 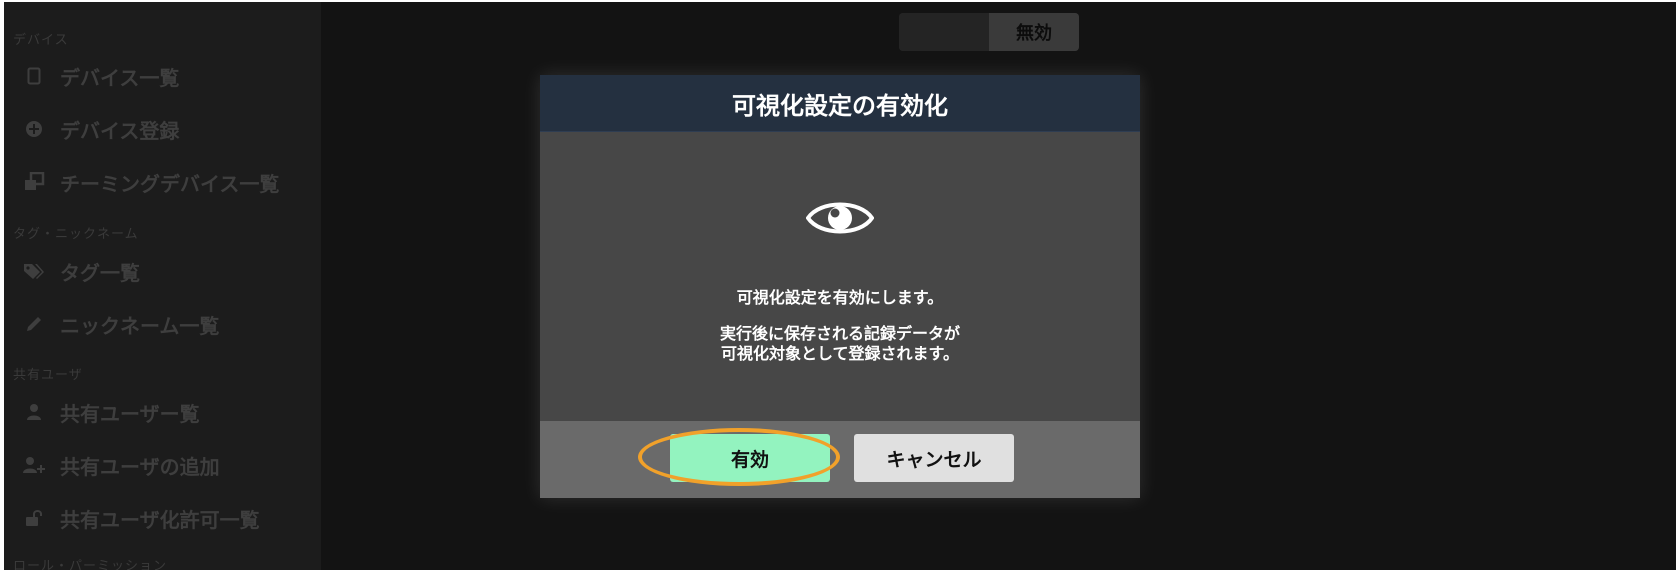 What do you see at coordinates (1034, 32) in the screenshot?
I see `toggle-label: 無効` at bounding box center [1034, 32].